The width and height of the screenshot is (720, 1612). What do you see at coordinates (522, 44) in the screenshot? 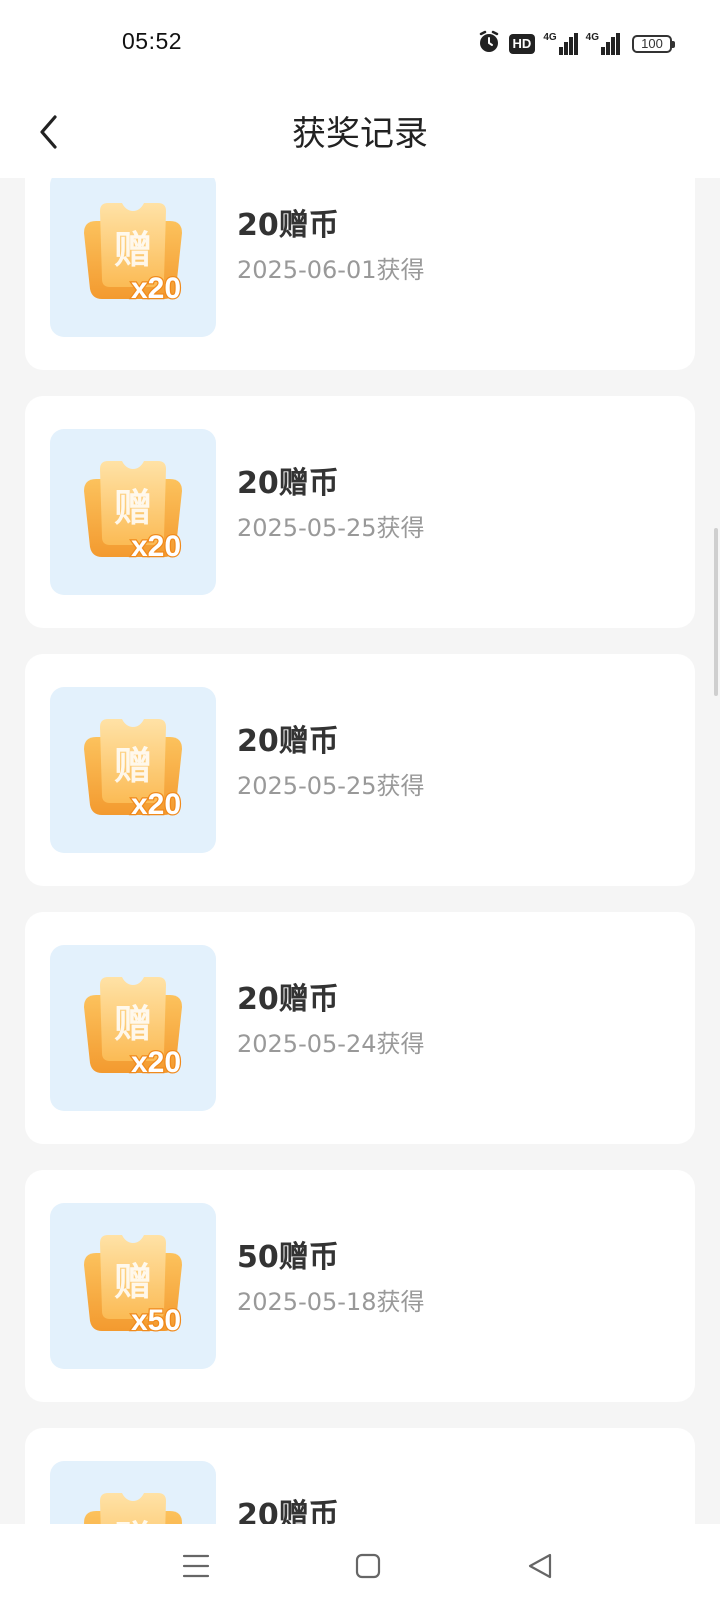
I see `hd-voice-icon: HD` at bounding box center [522, 44].